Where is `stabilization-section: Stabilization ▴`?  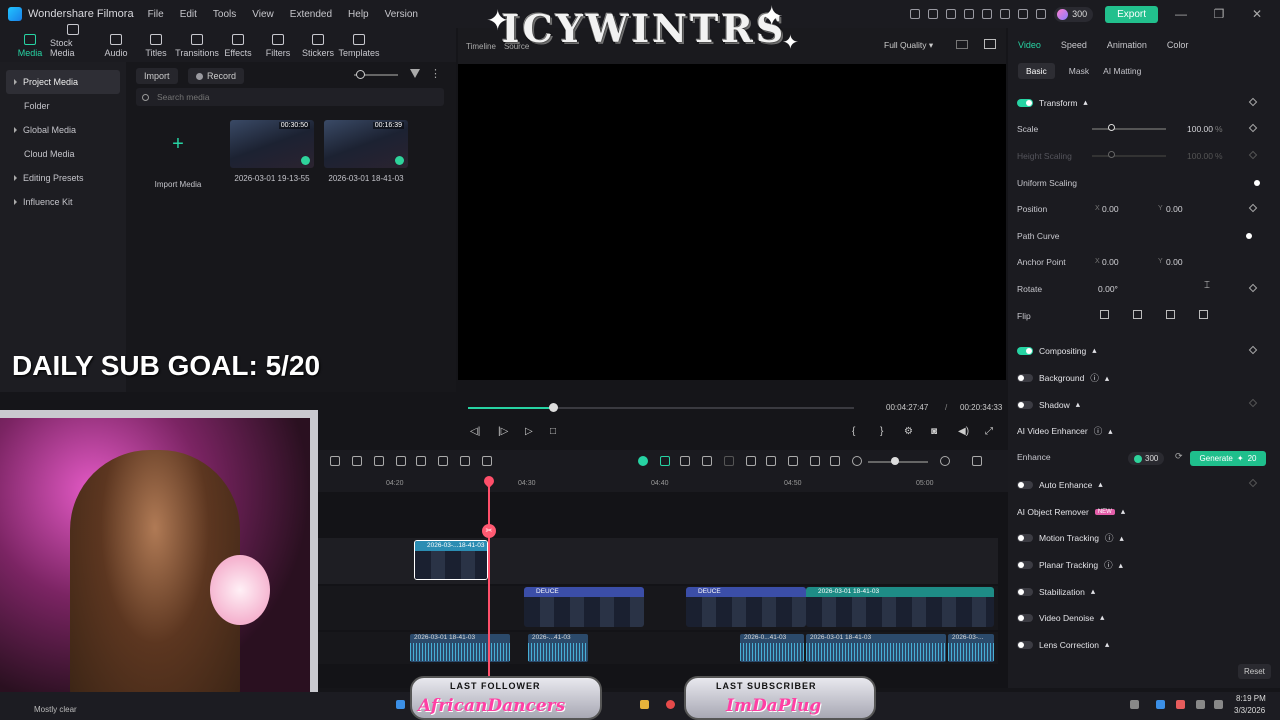
stabilization-section: Stabilization ▴ is located at coordinates (1056, 591).